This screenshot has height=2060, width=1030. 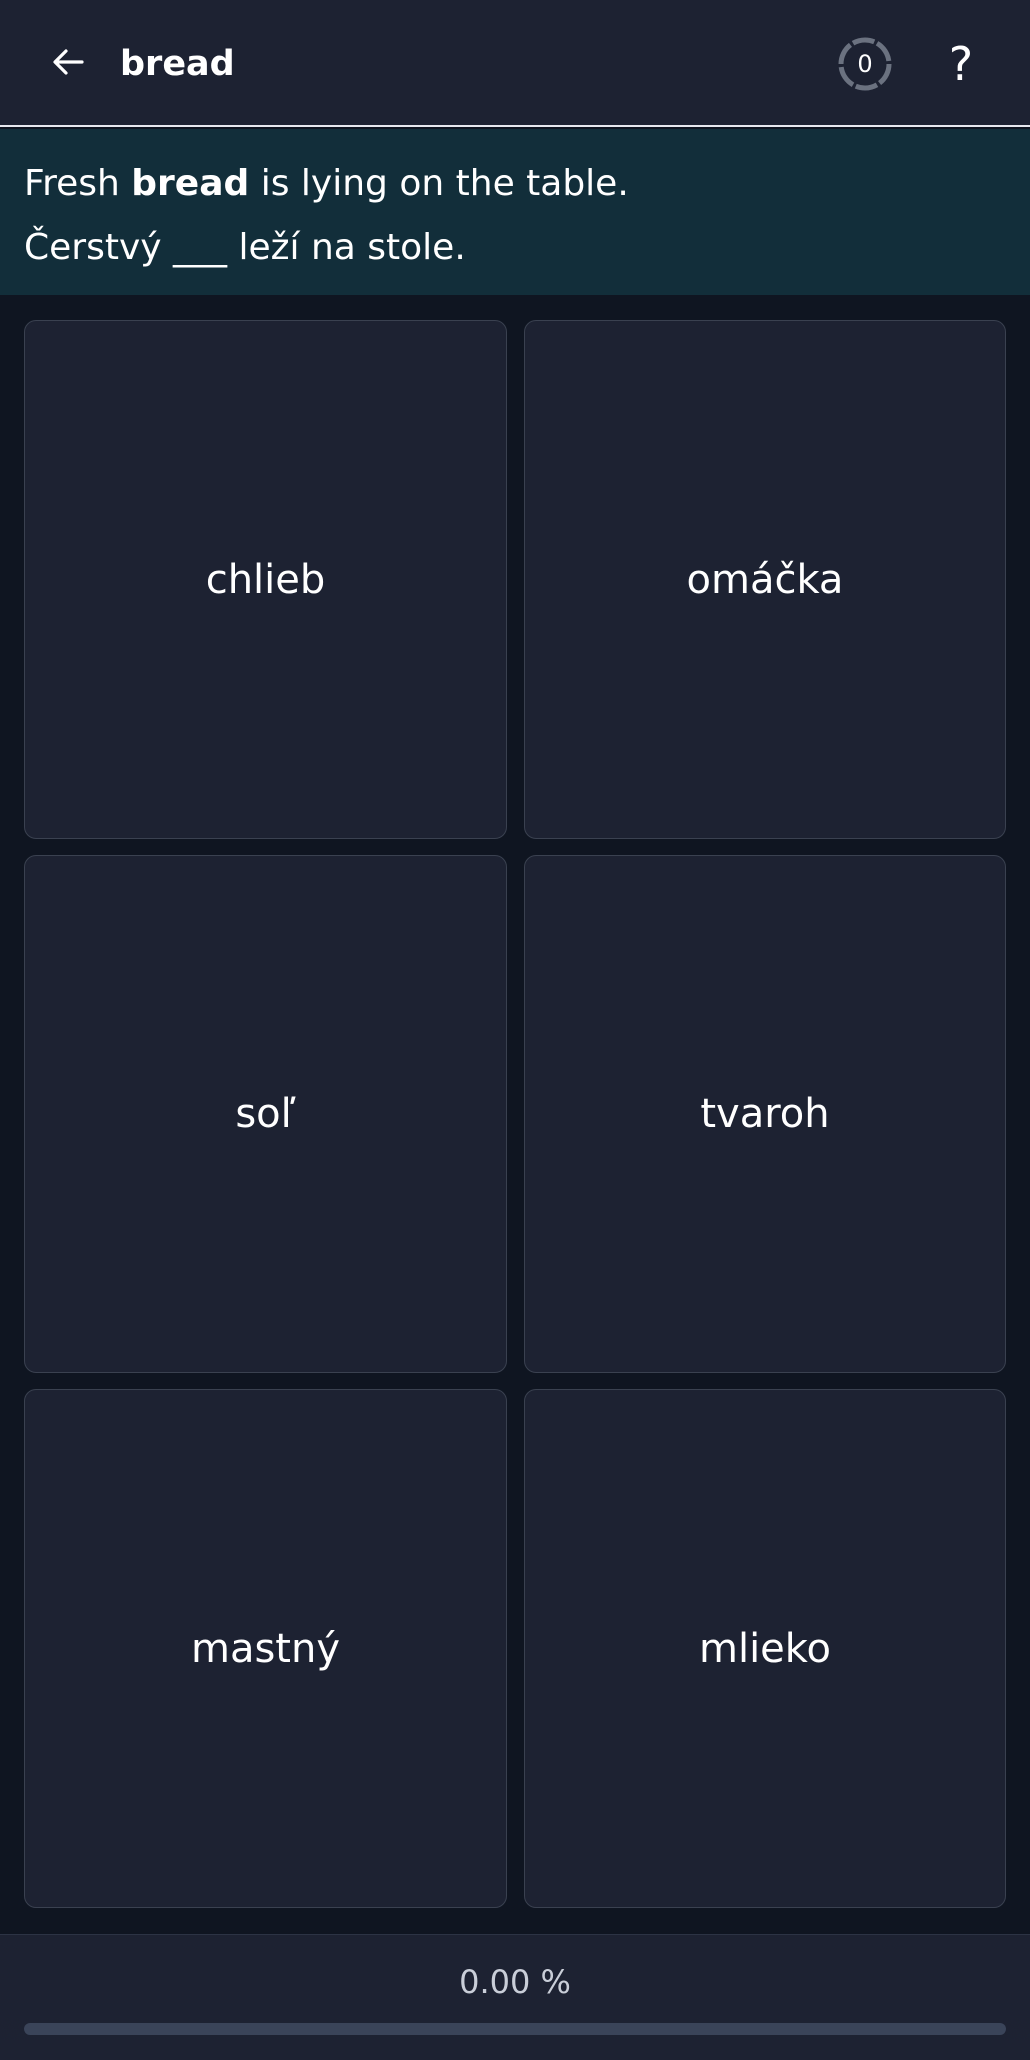 What do you see at coordinates (515, 1982) in the screenshot?
I see `progress-percent: 0.00 %` at bounding box center [515, 1982].